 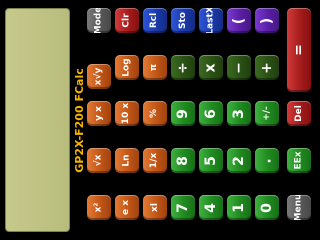 I want to click on digit-7-button: 7, so click(x=183, y=207).